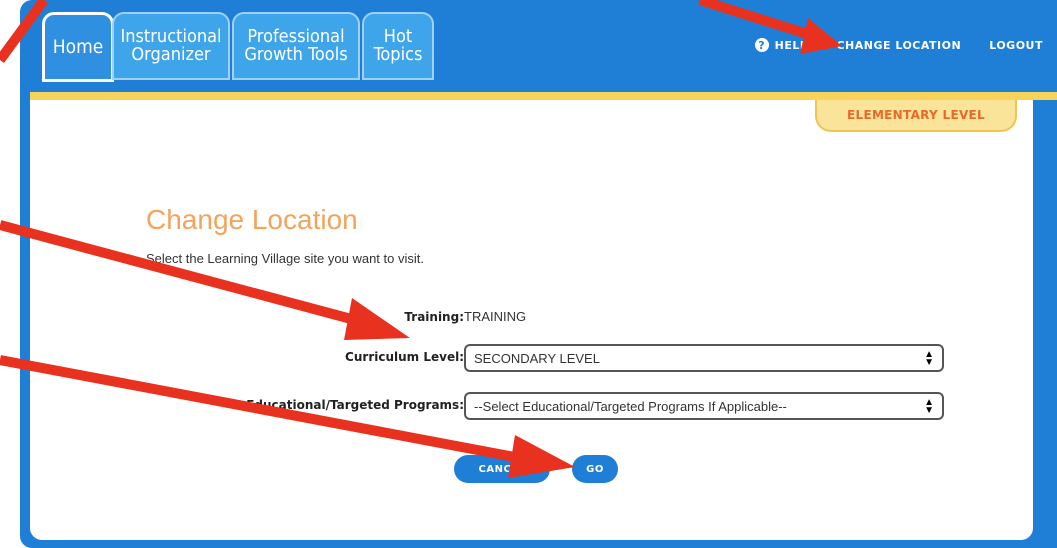 Image resolution: width=1057 pixels, height=548 pixels. What do you see at coordinates (761, 45) in the screenshot?
I see `help-icon: ?` at bounding box center [761, 45].